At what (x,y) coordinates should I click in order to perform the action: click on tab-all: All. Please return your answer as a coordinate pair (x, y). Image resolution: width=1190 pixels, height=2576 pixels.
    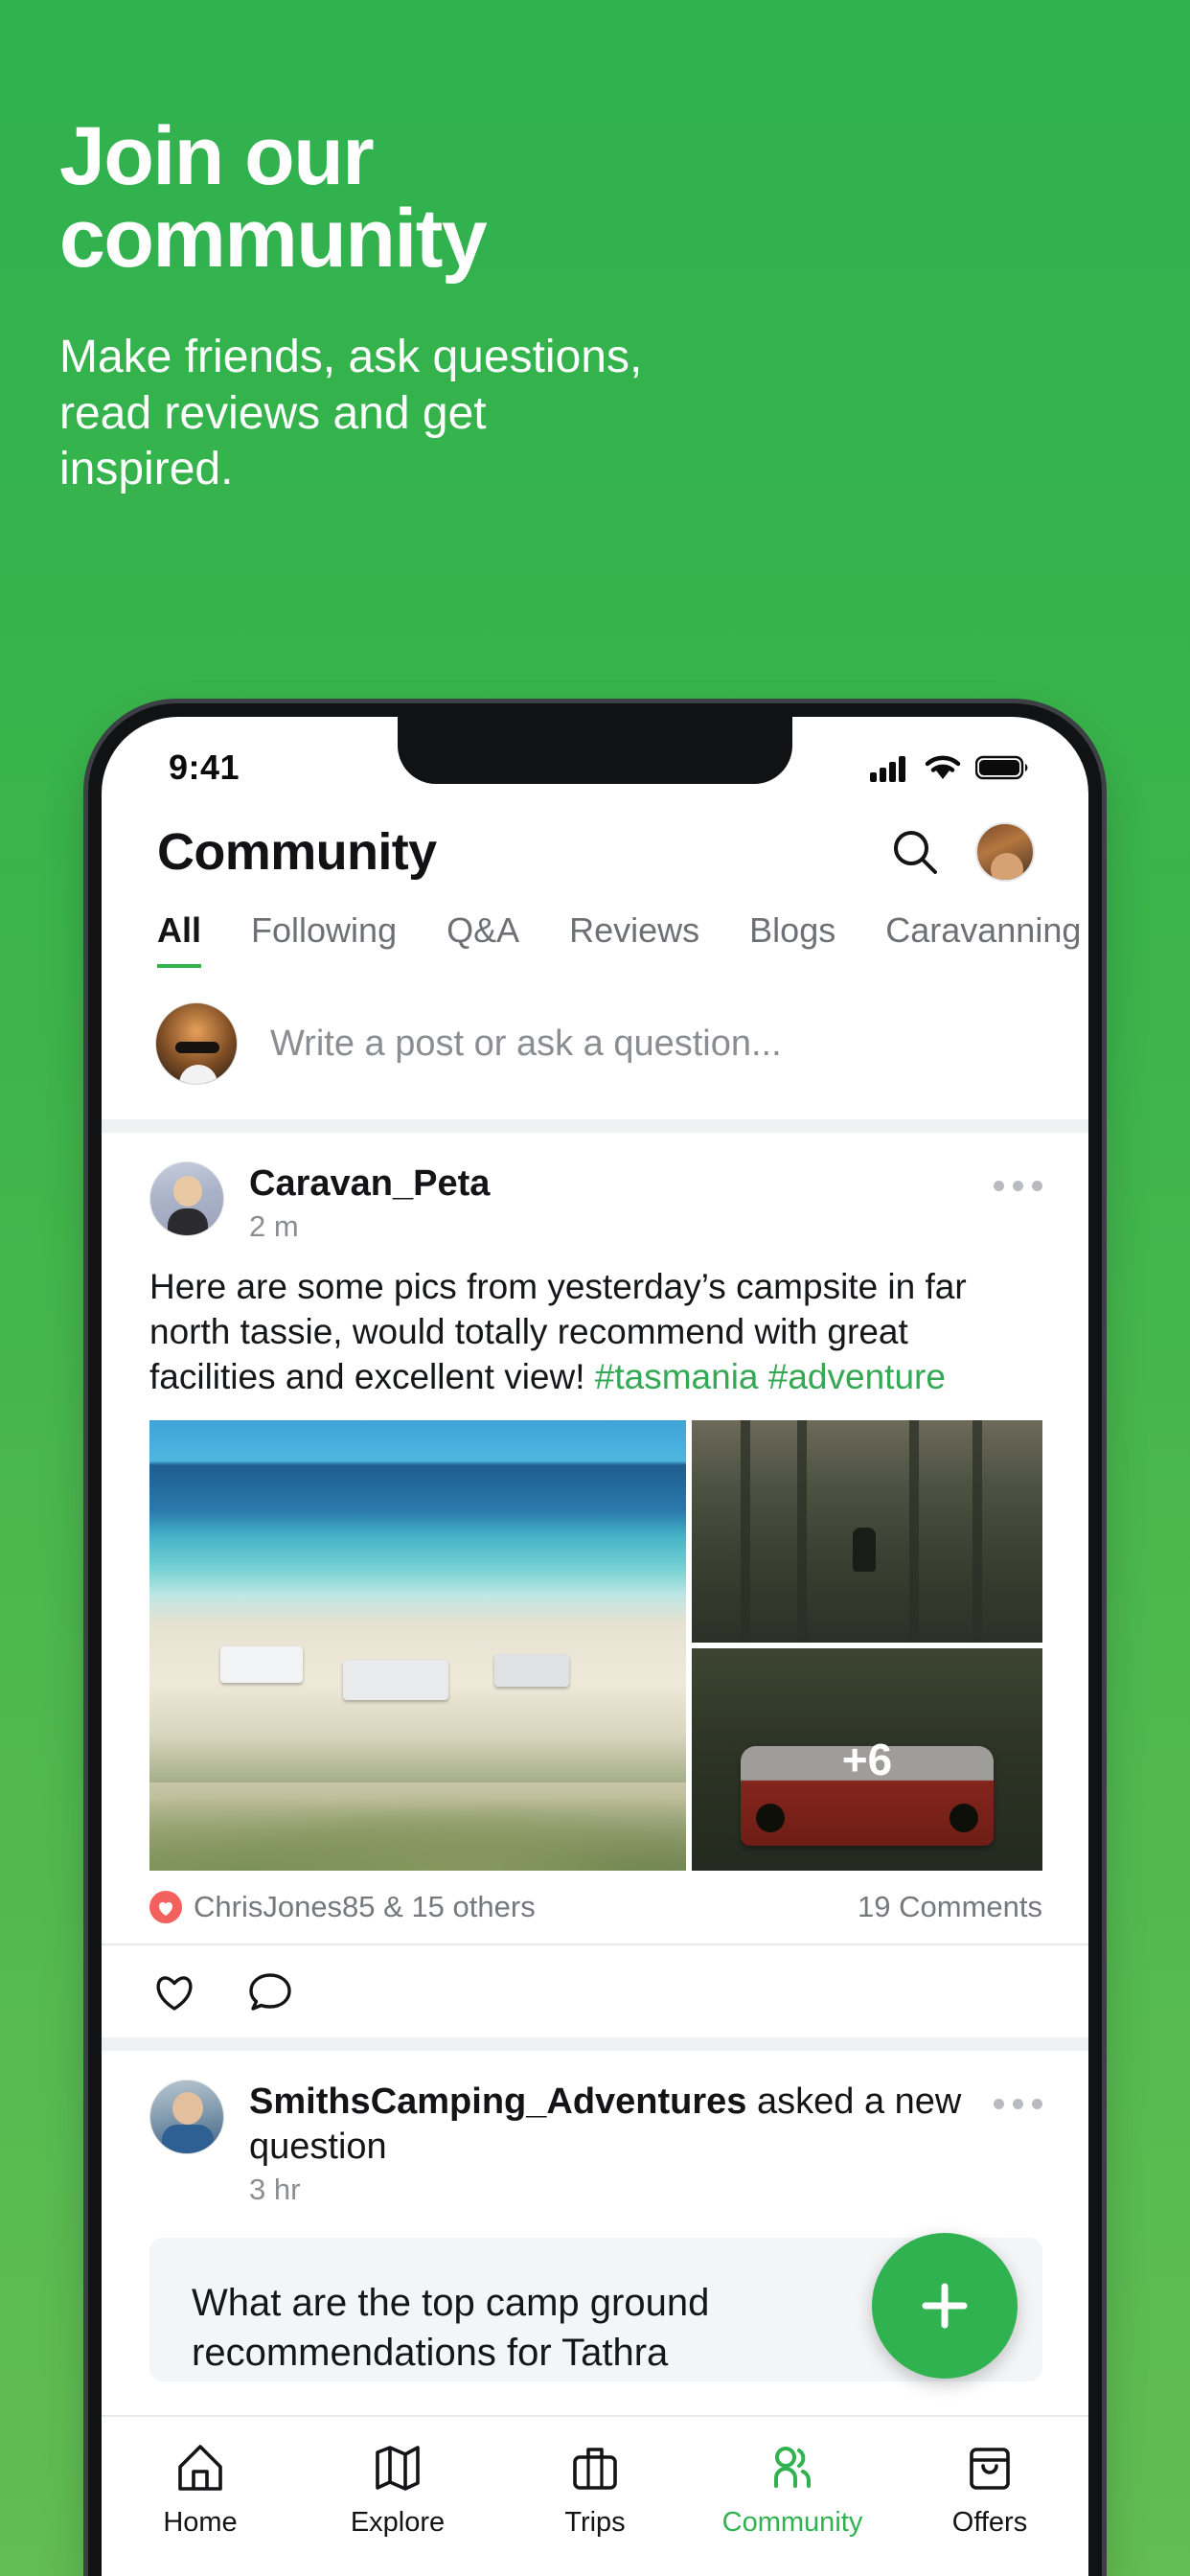
    Looking at the image, I should click on (179, 940).